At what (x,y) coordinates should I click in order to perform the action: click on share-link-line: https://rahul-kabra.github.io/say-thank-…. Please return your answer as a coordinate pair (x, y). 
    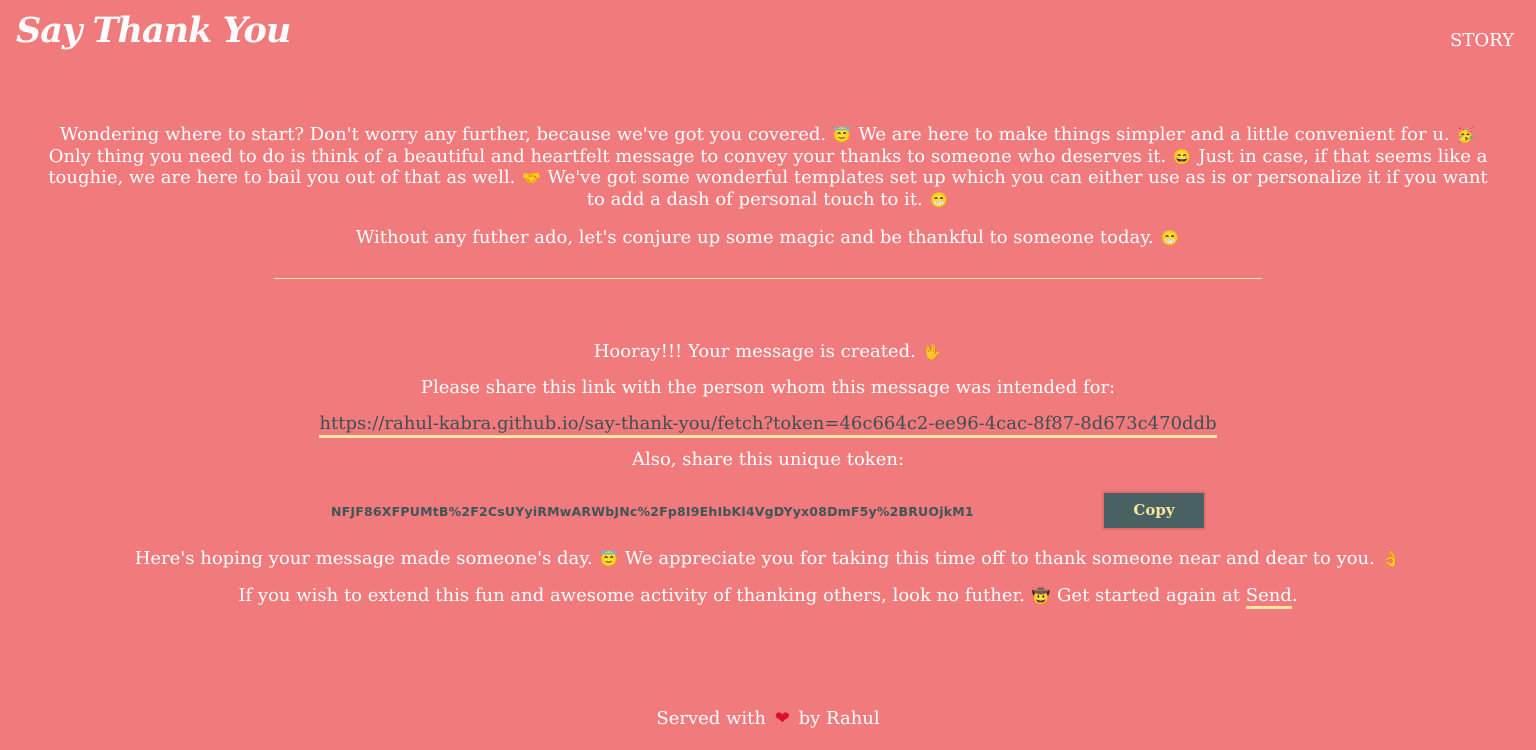
    Looking at the image, I should click on (768, 425).